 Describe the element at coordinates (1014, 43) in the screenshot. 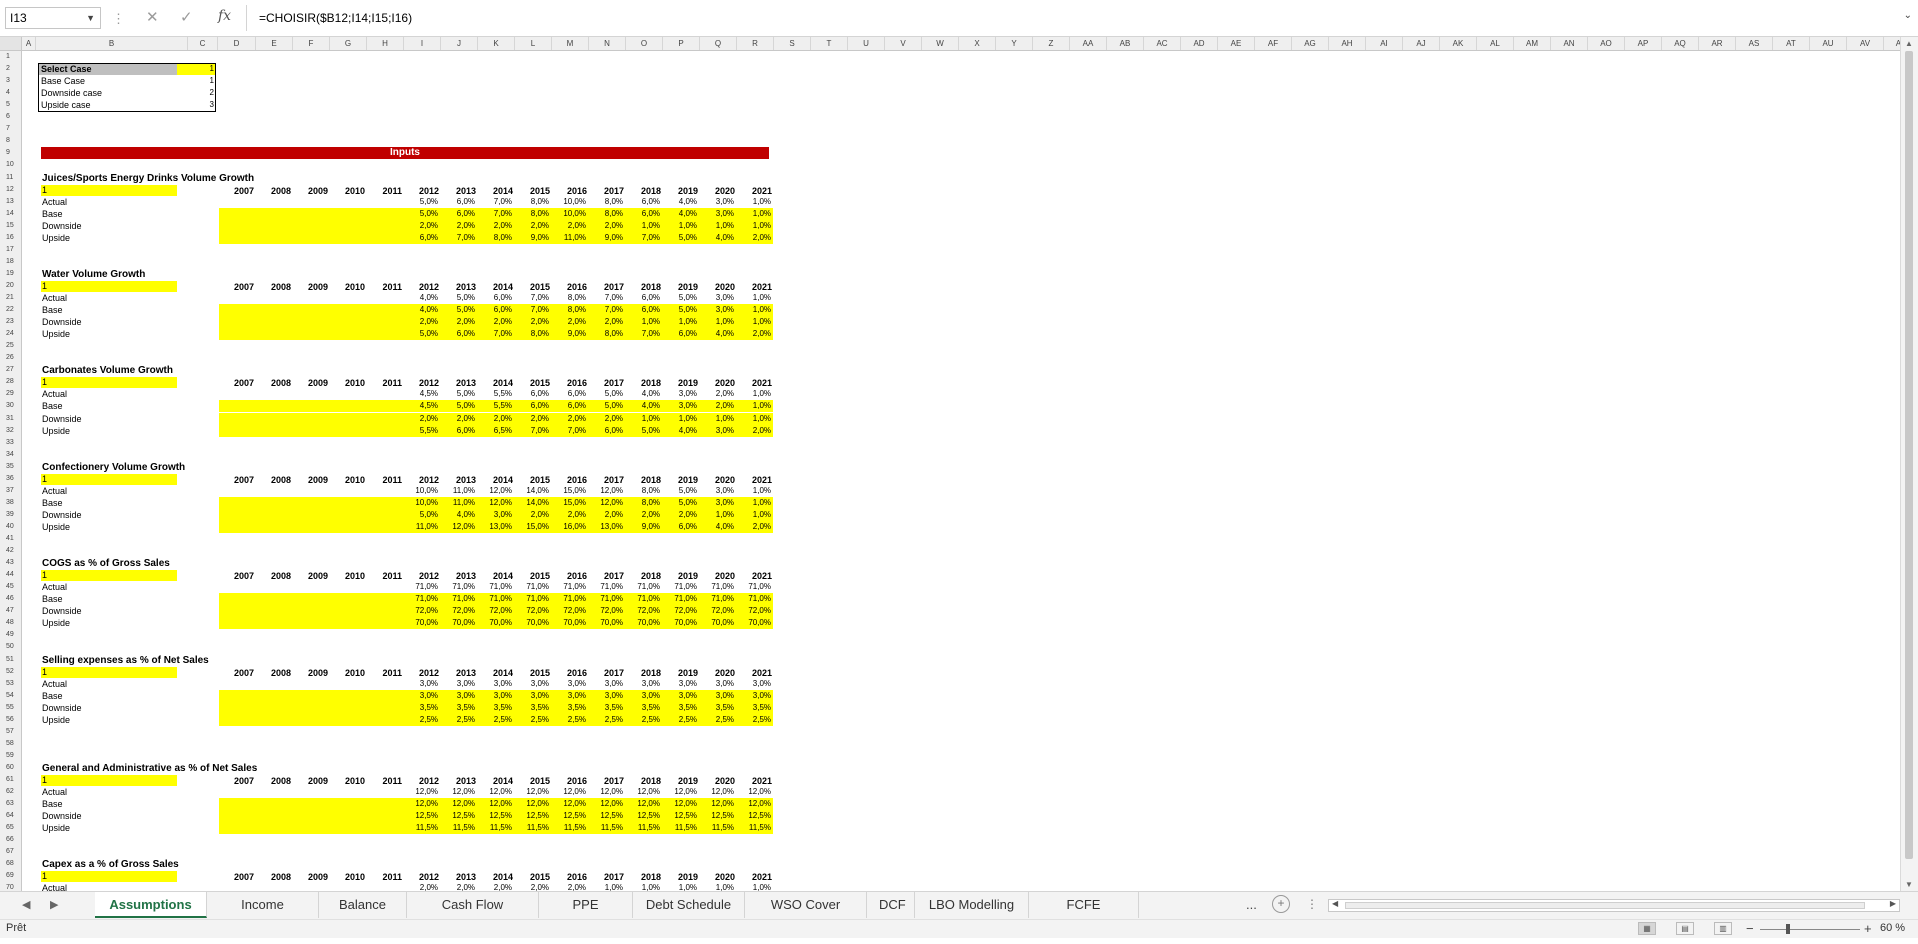

I see `column-header: Y` at that location.